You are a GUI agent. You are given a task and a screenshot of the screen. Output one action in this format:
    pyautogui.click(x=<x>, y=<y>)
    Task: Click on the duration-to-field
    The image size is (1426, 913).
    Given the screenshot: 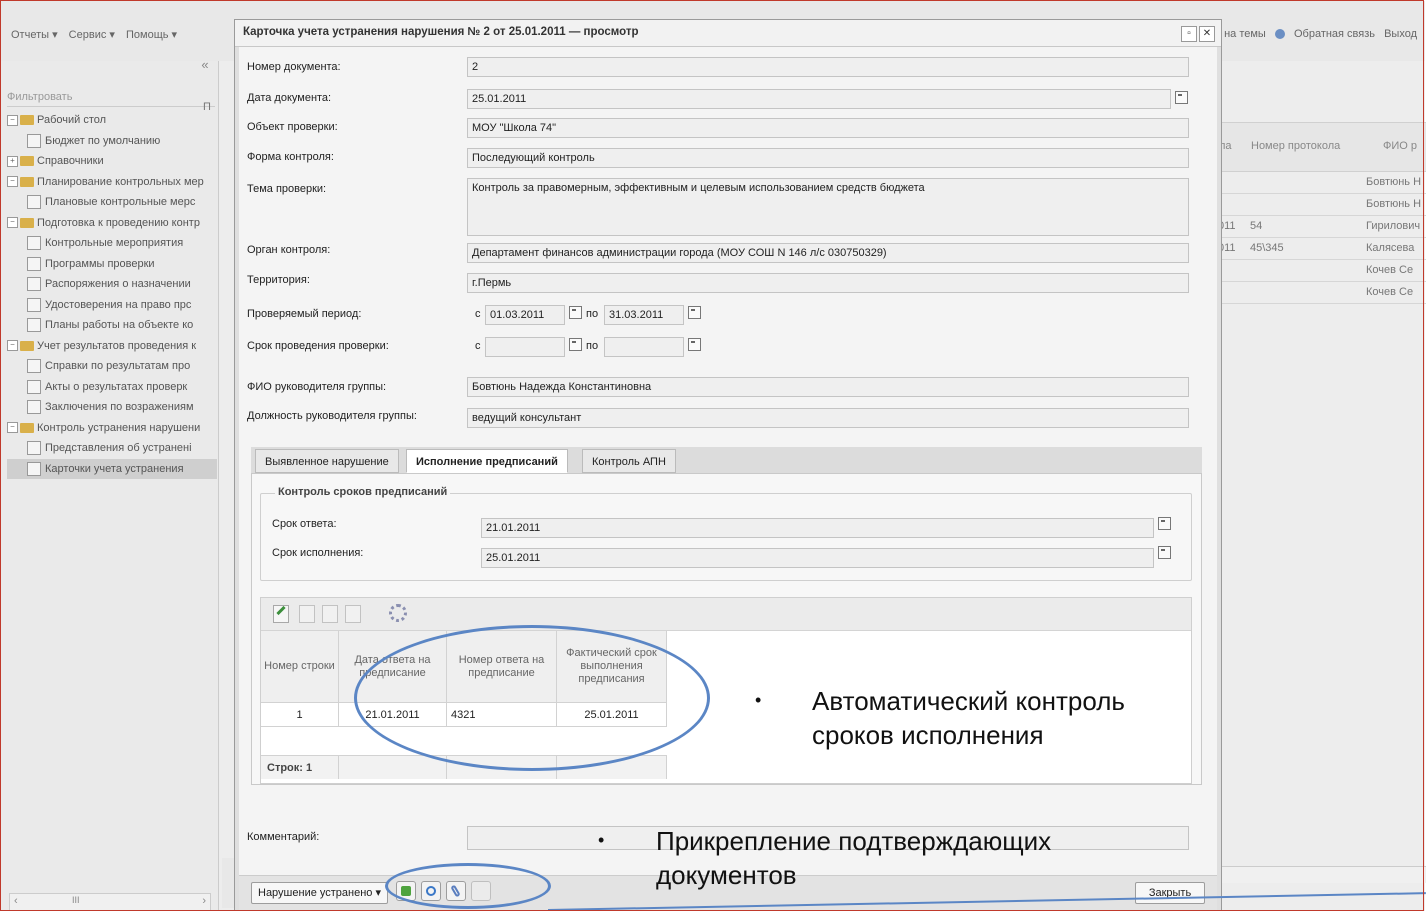 What is the action you would take?
    pyautogui.click(x=644, y=347)
    